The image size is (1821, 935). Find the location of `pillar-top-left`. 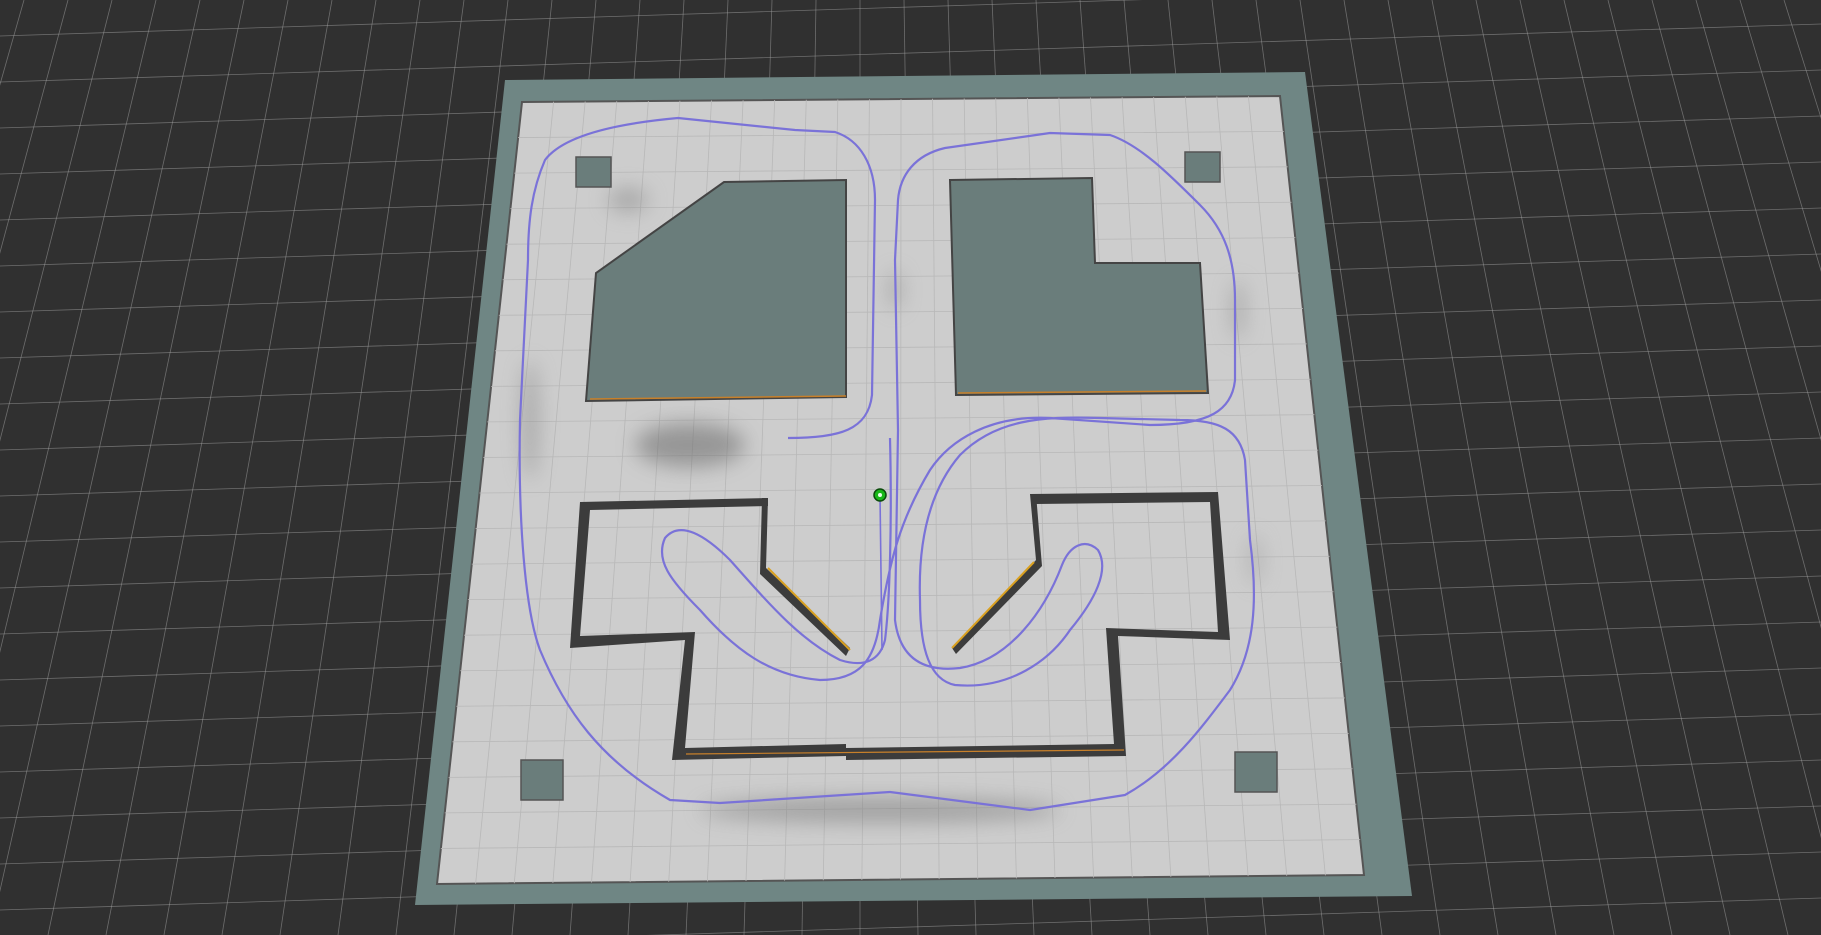

pillar-top-left is located at coordinates (593, 172).